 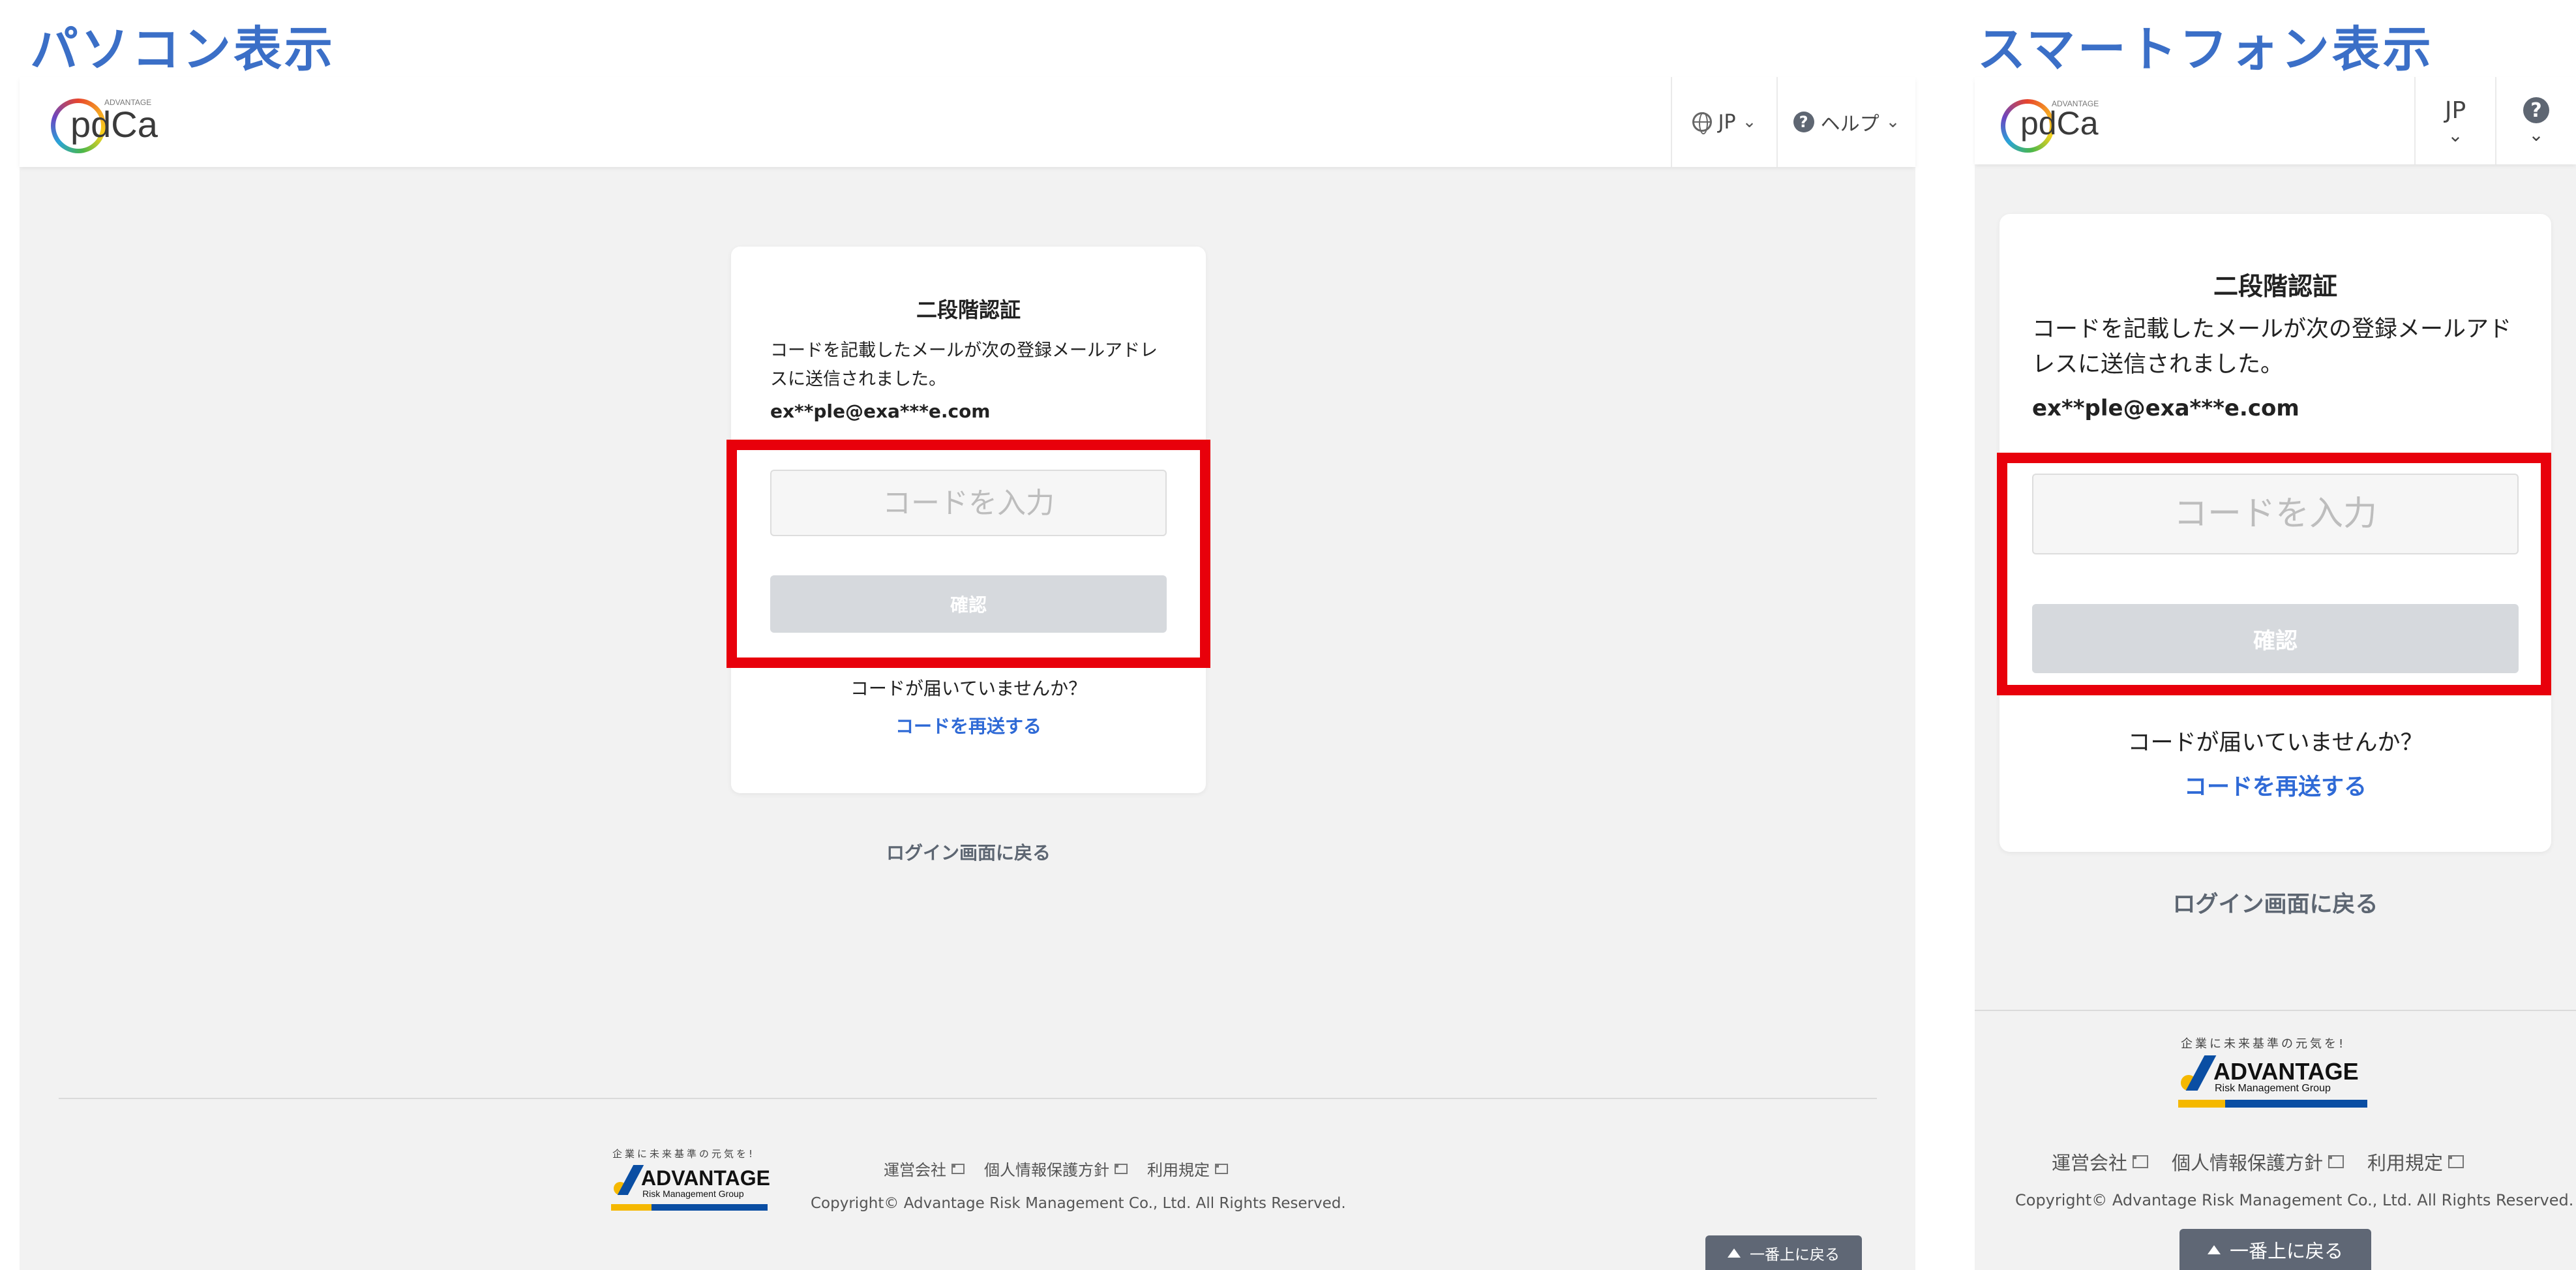 I want to click on smartphone-view-title: スマートフォン表示, so click(x=2205, y=50).